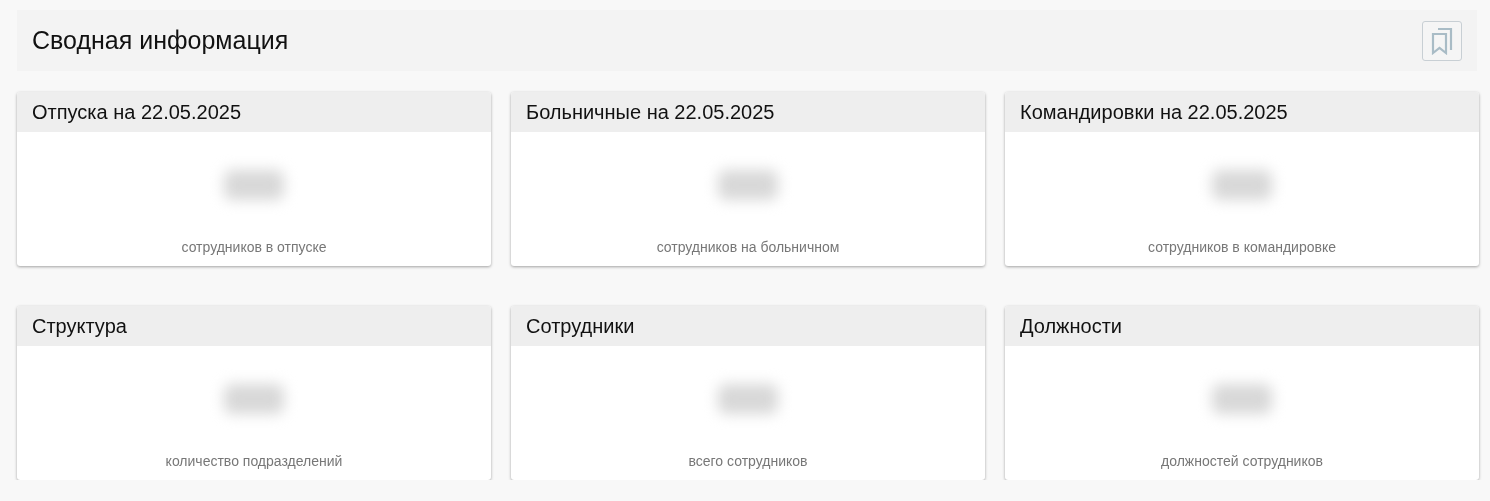 The image size is (1490, 501). What do you see at coordinates (650, 112) in the screenshot?
I see `card-title: Больничные на 22.05.2025` at bounding box center [650, 112].